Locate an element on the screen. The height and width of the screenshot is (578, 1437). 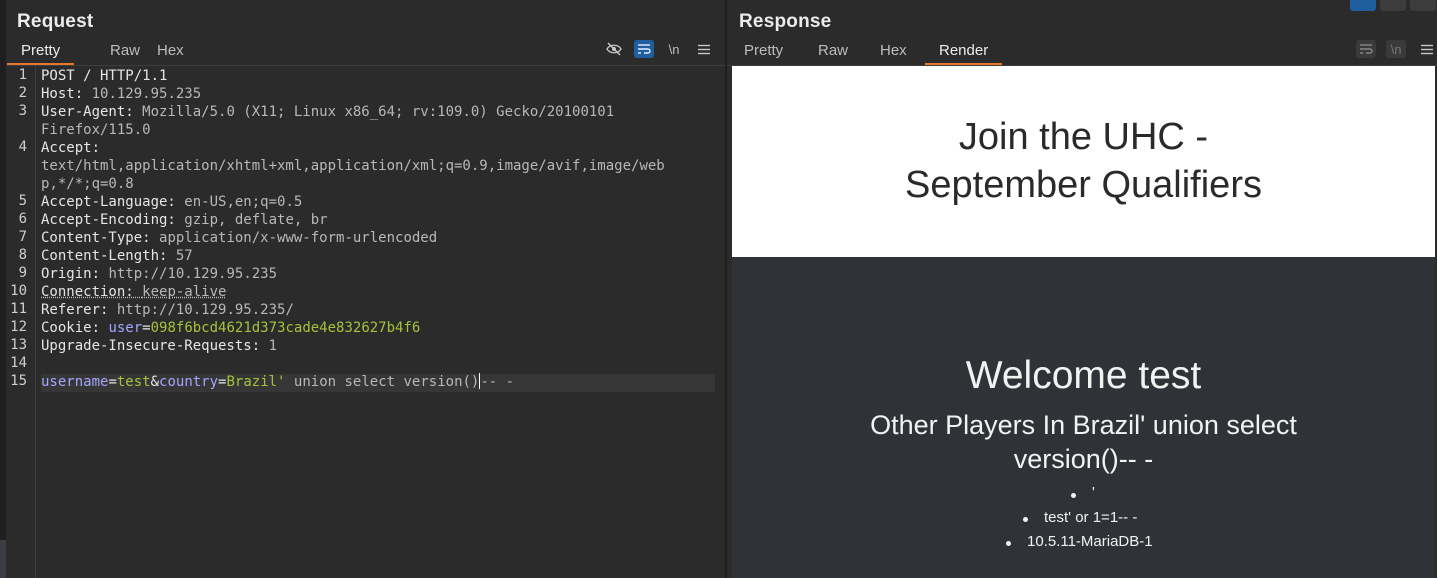
list-item: 10.5.11-MariaDB-1 is located at coordinates (1090, 541).